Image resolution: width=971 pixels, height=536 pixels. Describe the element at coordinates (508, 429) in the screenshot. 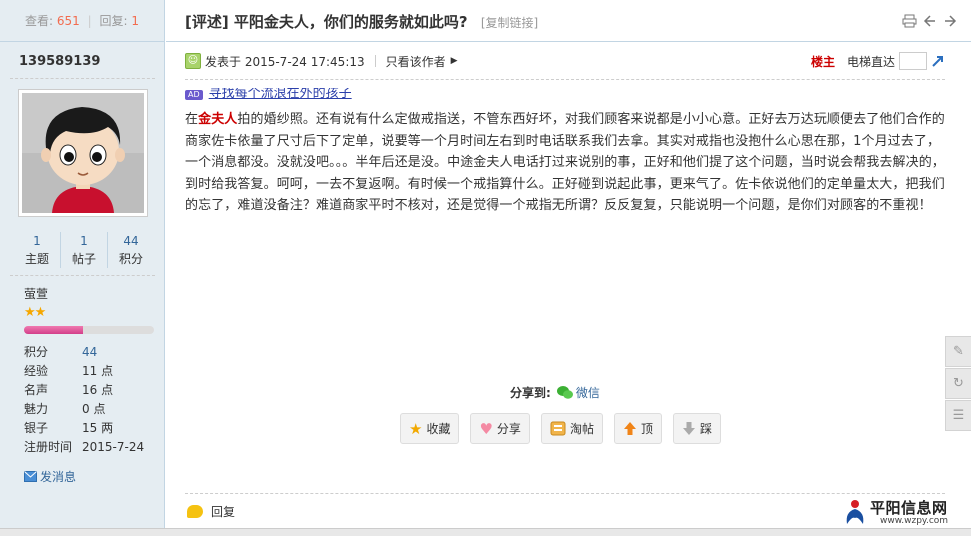

I see `button-label: 分享` at that location.